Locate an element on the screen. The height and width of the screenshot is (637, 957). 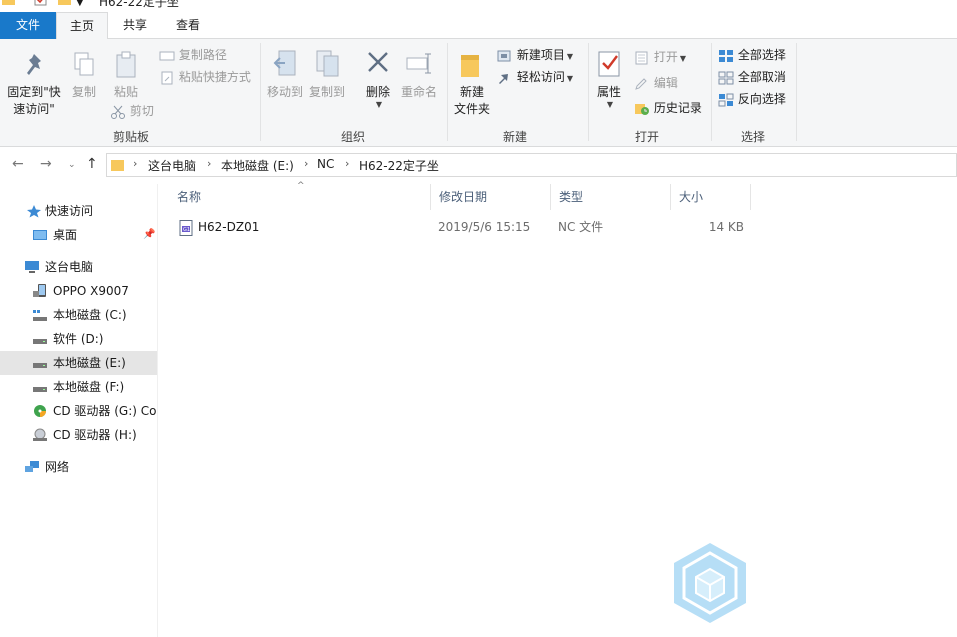
easy-access-label: 轻松访问 is located at coordinates (540, 77).